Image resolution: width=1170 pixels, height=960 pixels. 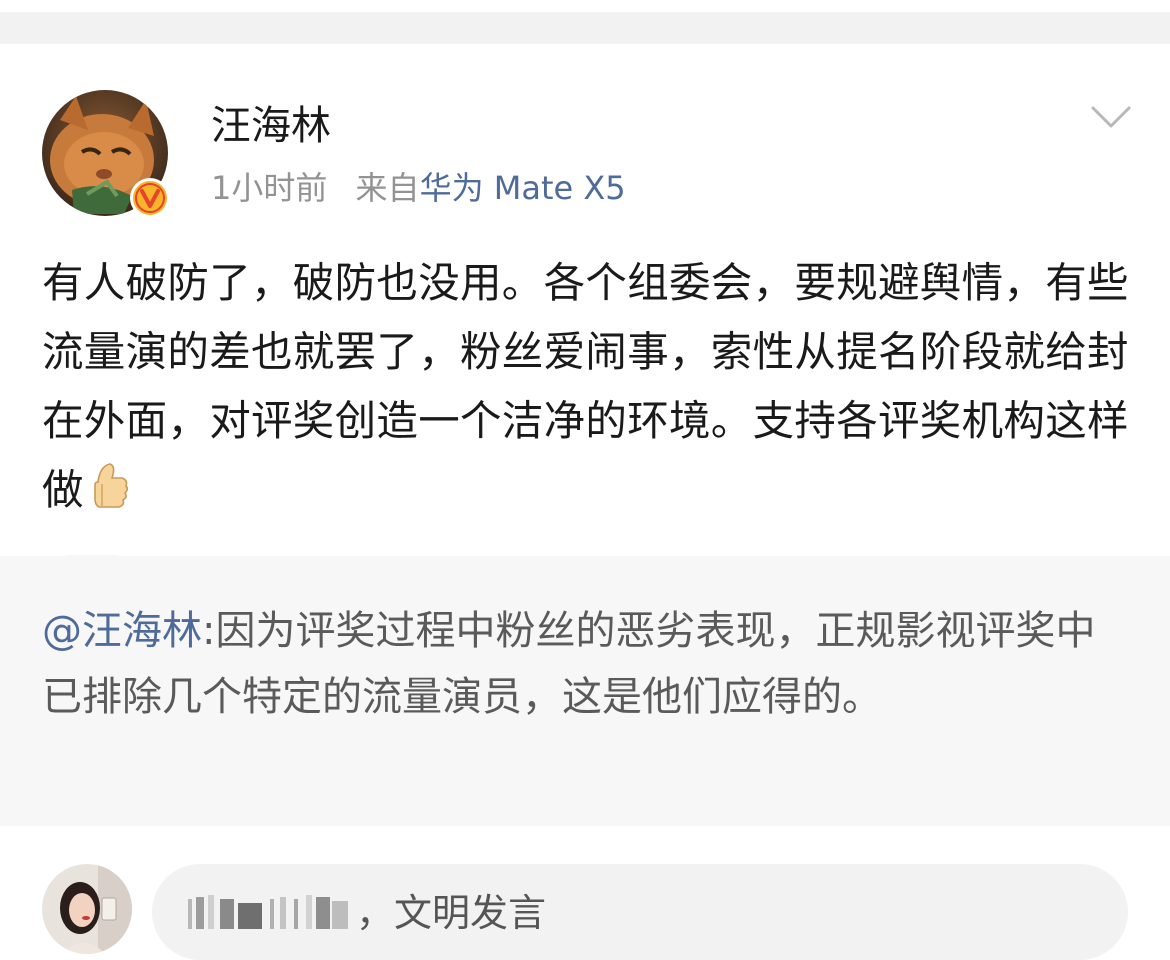 I want to click on commenter-avatar-image, so click(x=87, y=909).